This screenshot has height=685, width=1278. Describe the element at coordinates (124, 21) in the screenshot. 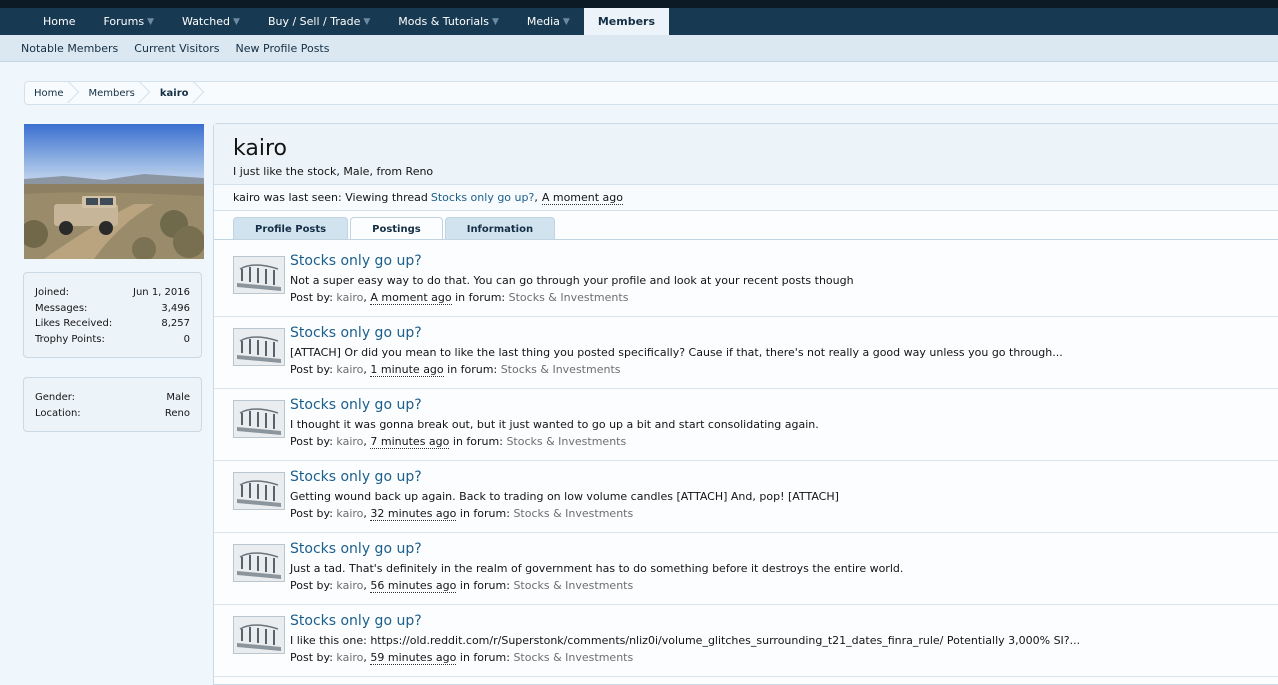

I see `nav-tab-label: Forums` at that location.